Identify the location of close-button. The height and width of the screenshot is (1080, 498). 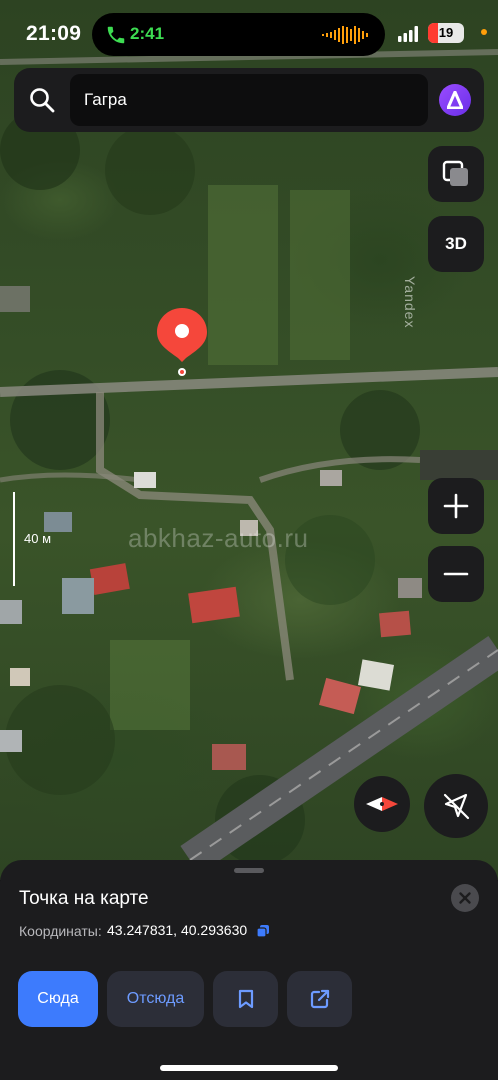
(465, 898).